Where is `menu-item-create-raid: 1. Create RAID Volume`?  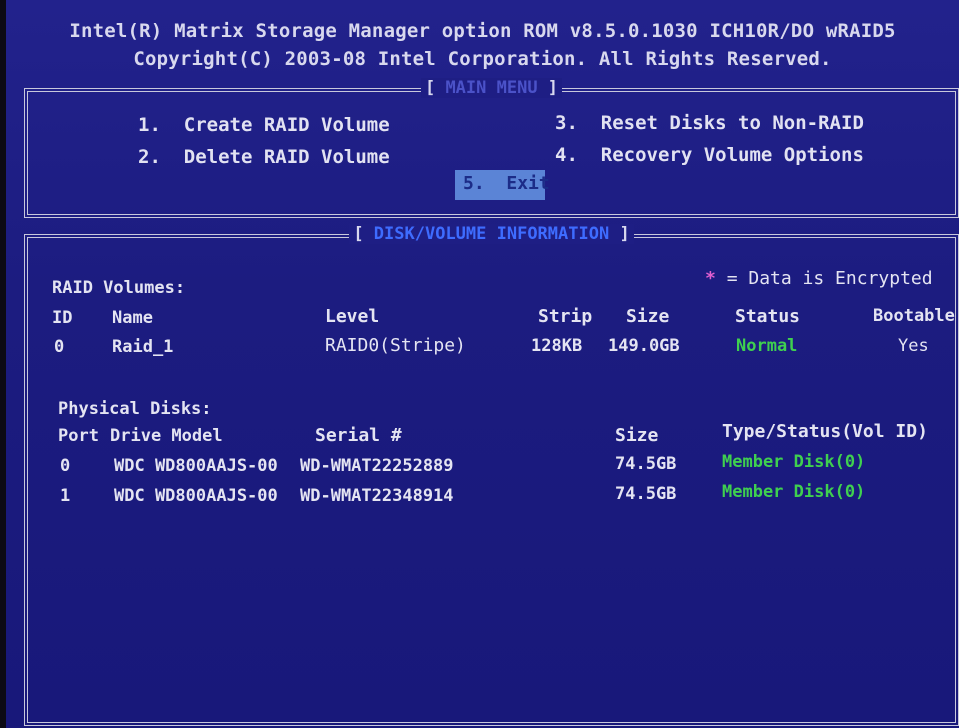
menu-item-create-raid: 1. Create RAID Volume is located at coordinates (264, 125).